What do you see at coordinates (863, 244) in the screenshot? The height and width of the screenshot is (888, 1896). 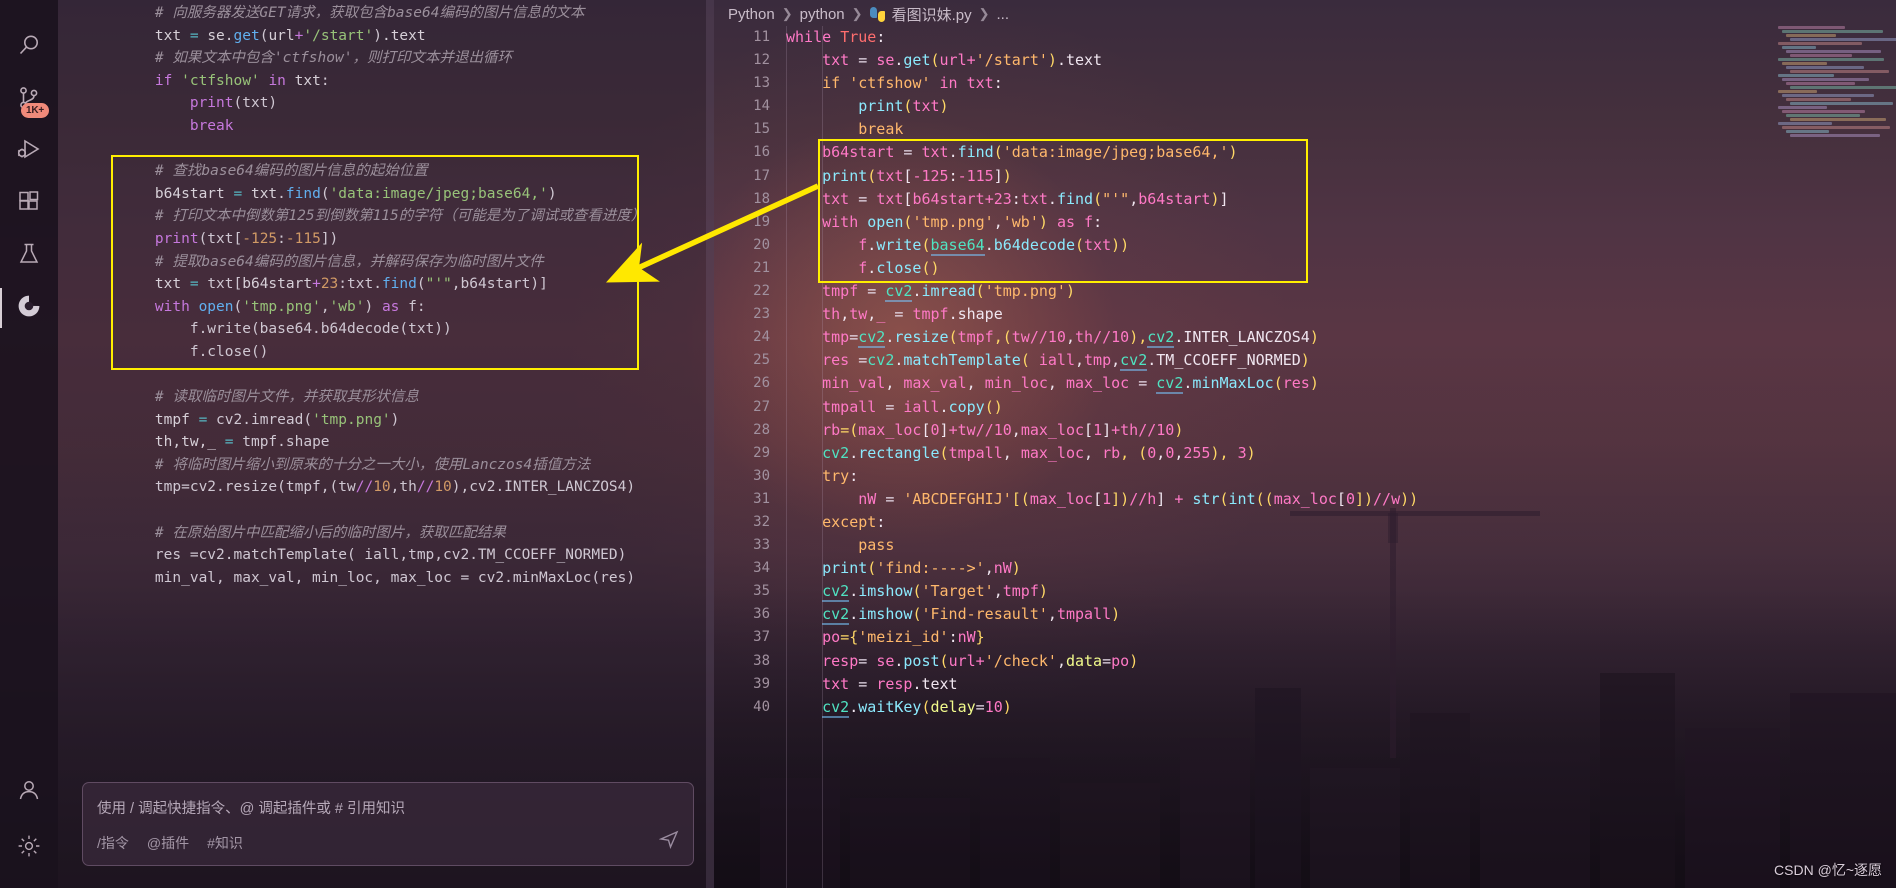 I see `code-token: f` at bounding box center [863, 244].